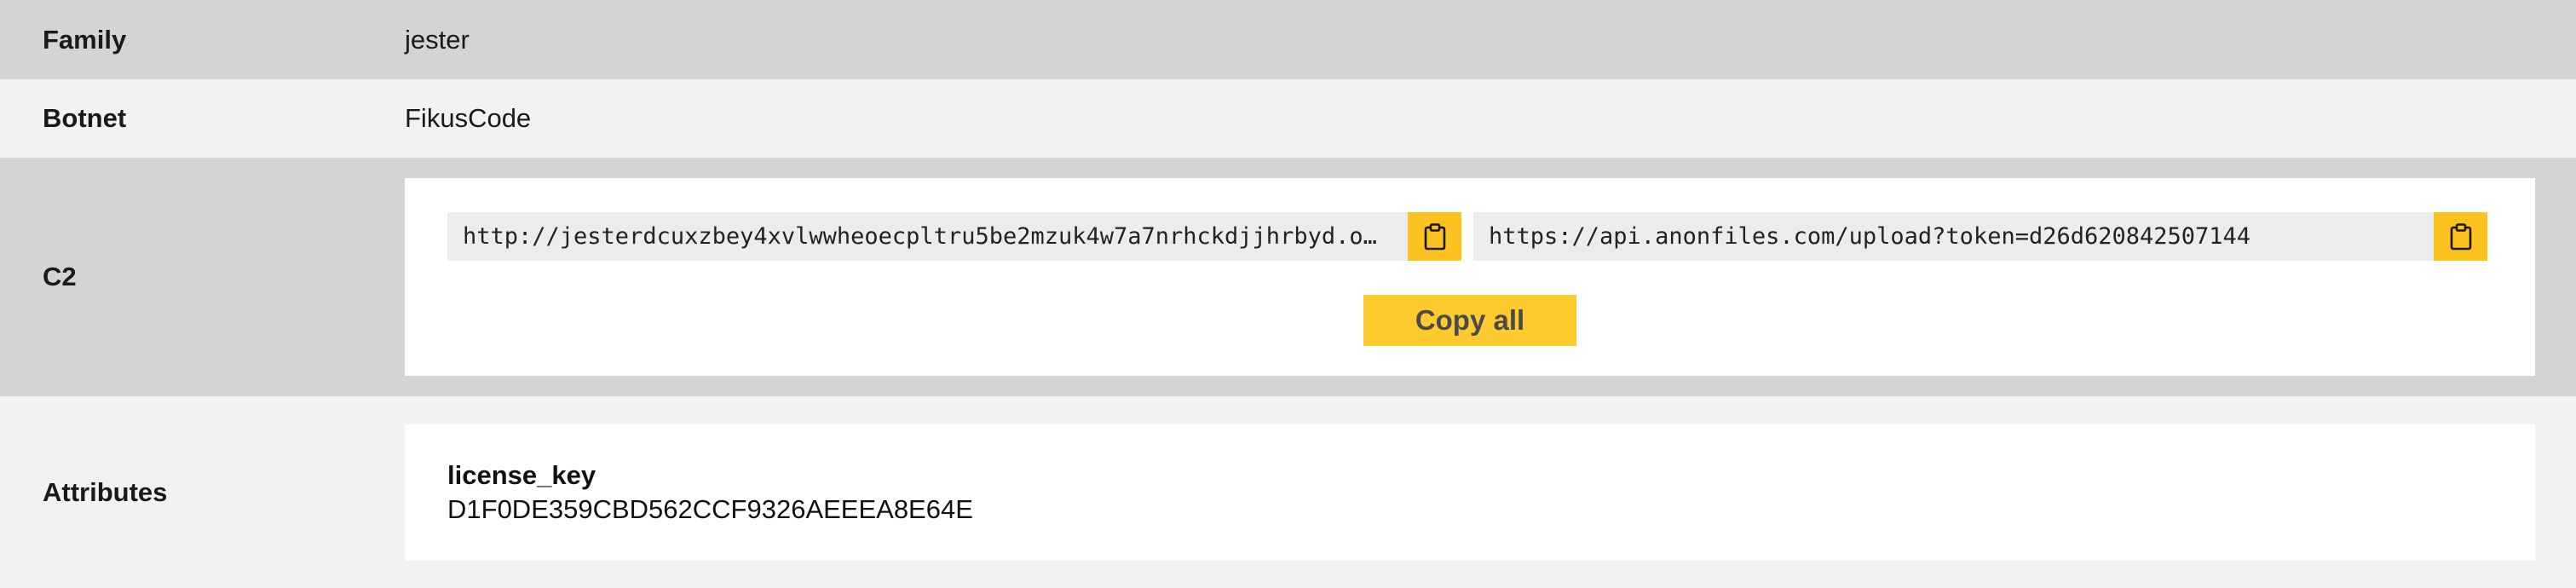 The width and height of the screenshot is (2576, 588). Describe the element at coordinates (437, 39) in the screenshot. I see `family-value: jester` at that location.